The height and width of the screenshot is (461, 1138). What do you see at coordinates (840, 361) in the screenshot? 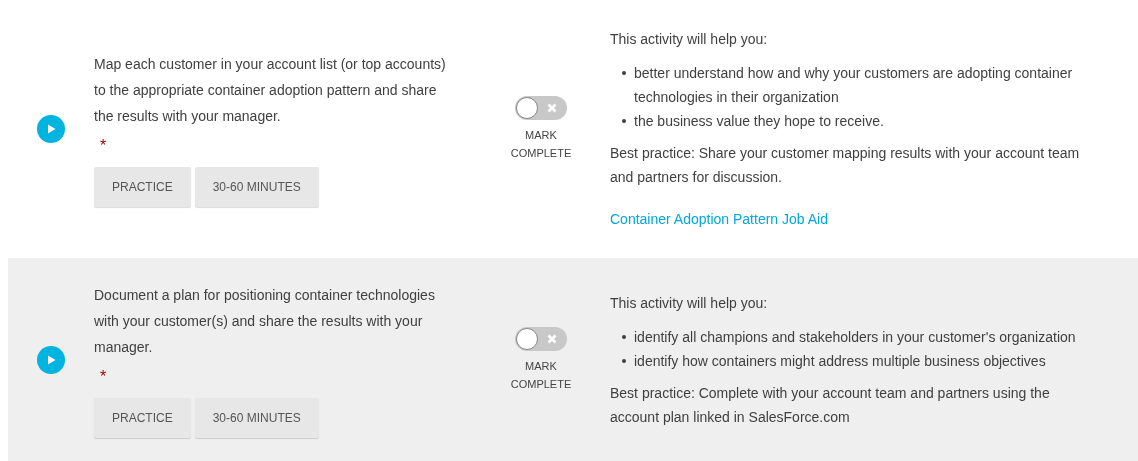
I see `bullet-text: identify how containers might address multiple business objectives` at bounding box center [840, 361].